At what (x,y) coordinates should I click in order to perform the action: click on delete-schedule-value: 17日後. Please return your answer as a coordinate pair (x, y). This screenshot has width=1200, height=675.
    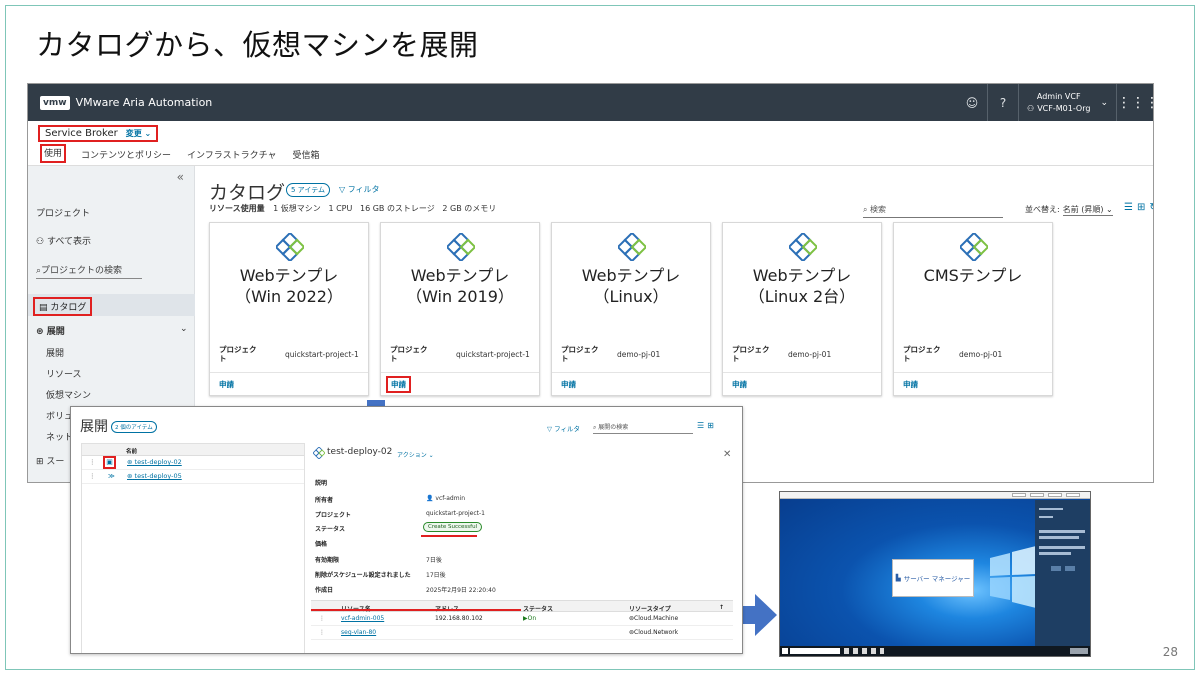
    Looking at the image, I should click on (436, 575).